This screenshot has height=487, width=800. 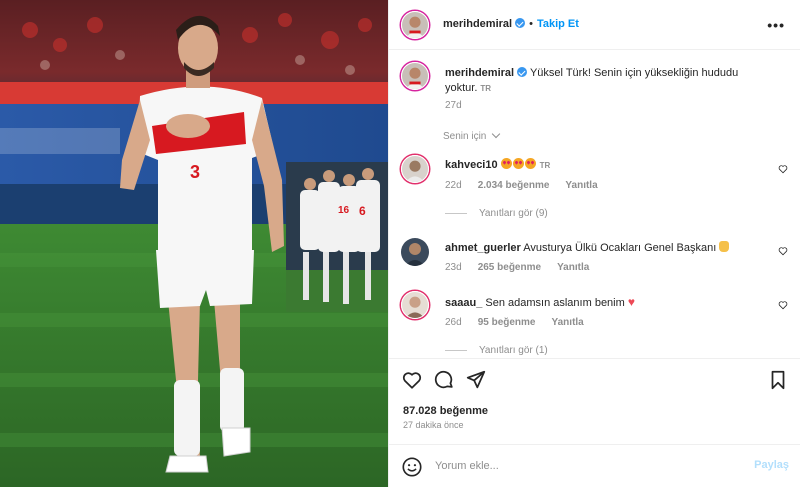 I want to click on comment-username: kahveci10, so click(x=471, y=165).